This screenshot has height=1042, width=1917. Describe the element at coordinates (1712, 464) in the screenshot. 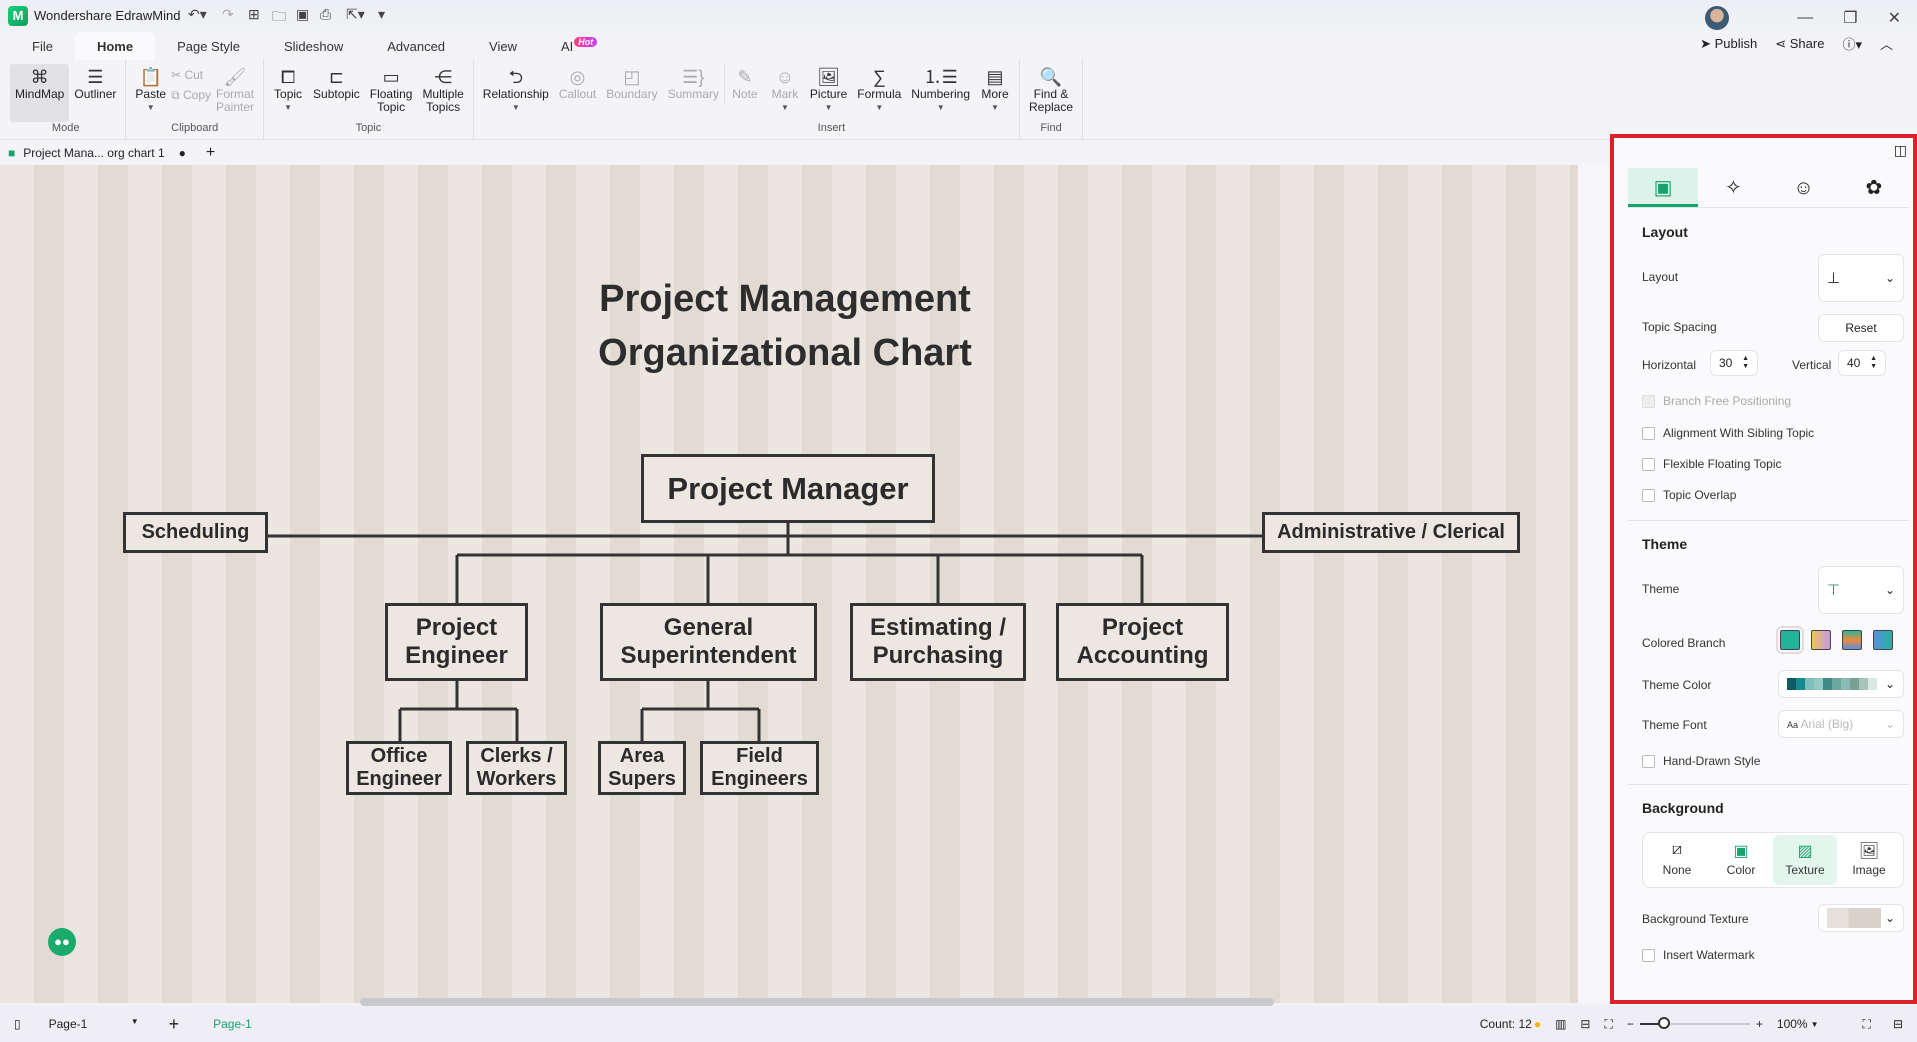

I see `flexible-floating-checkbox: Flexible Floating Topic` at that location.